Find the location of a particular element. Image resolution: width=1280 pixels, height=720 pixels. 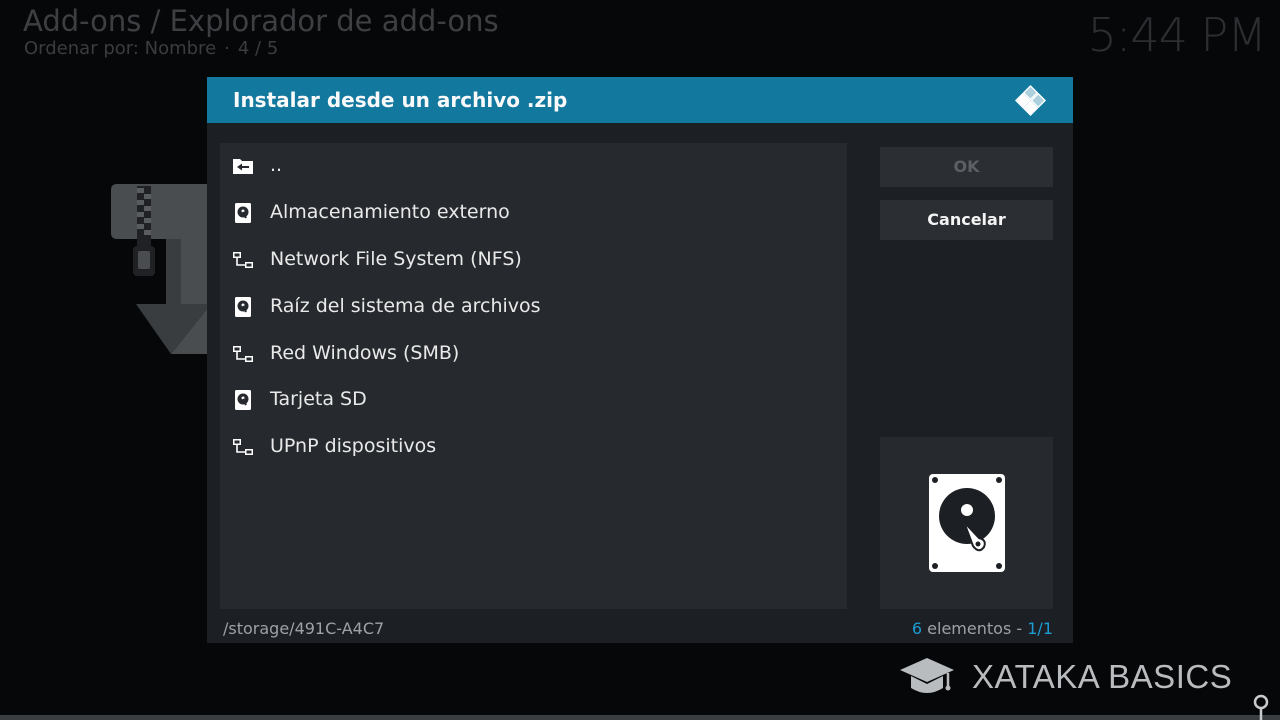

preview-panel is located at coordinates (966, 523).